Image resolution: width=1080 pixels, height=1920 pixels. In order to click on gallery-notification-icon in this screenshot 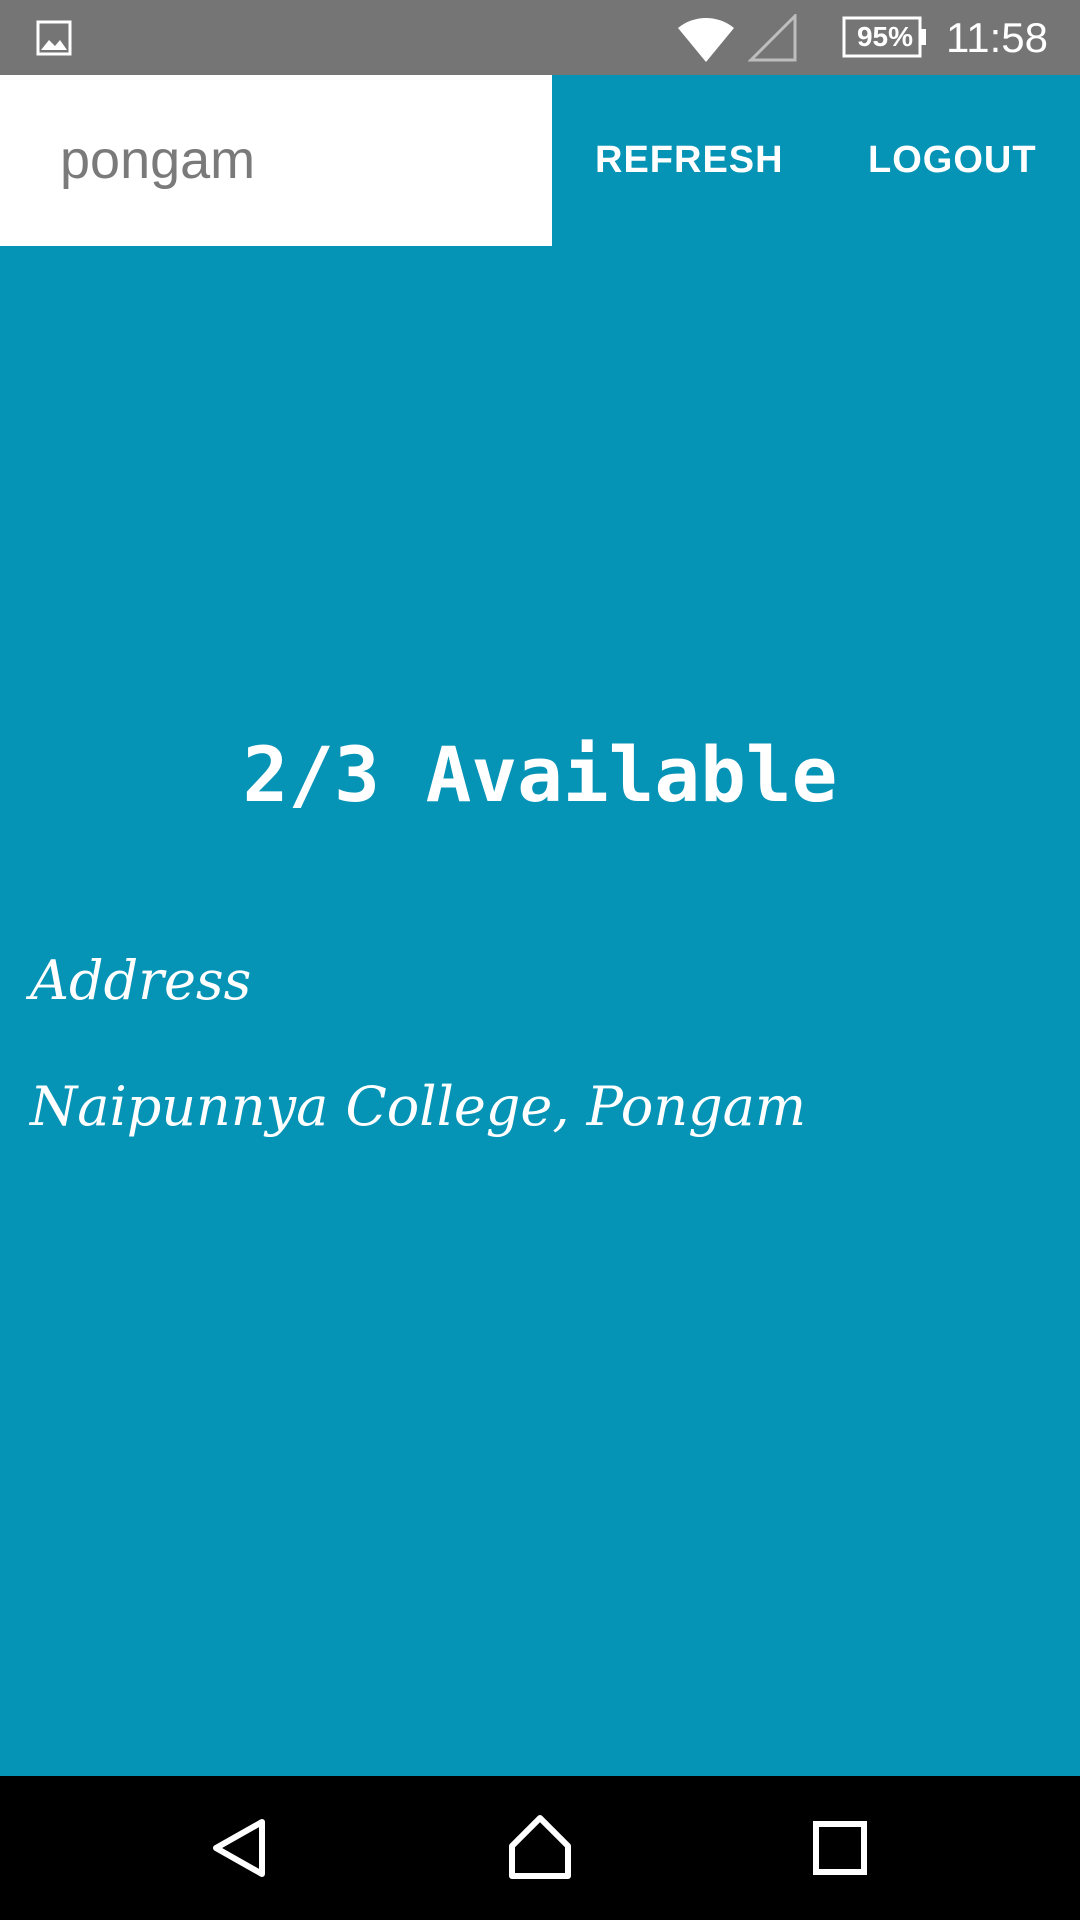, I will do `click(54, 38)`.